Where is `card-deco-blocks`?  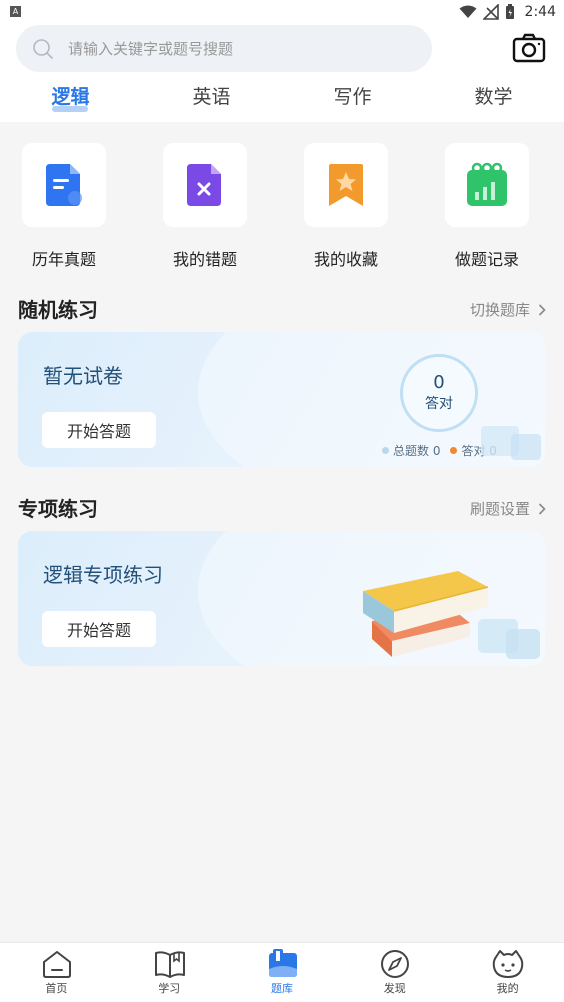 card-deco-blocks is located at coordinates (511, 443).